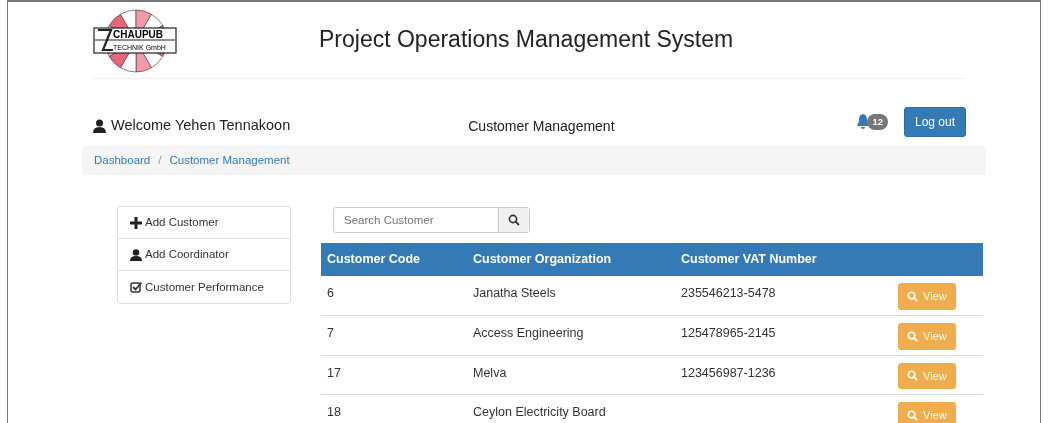  Describe the element at coordinates (394, 408) in the screenshot. I see `table-cell: 18` at that location.